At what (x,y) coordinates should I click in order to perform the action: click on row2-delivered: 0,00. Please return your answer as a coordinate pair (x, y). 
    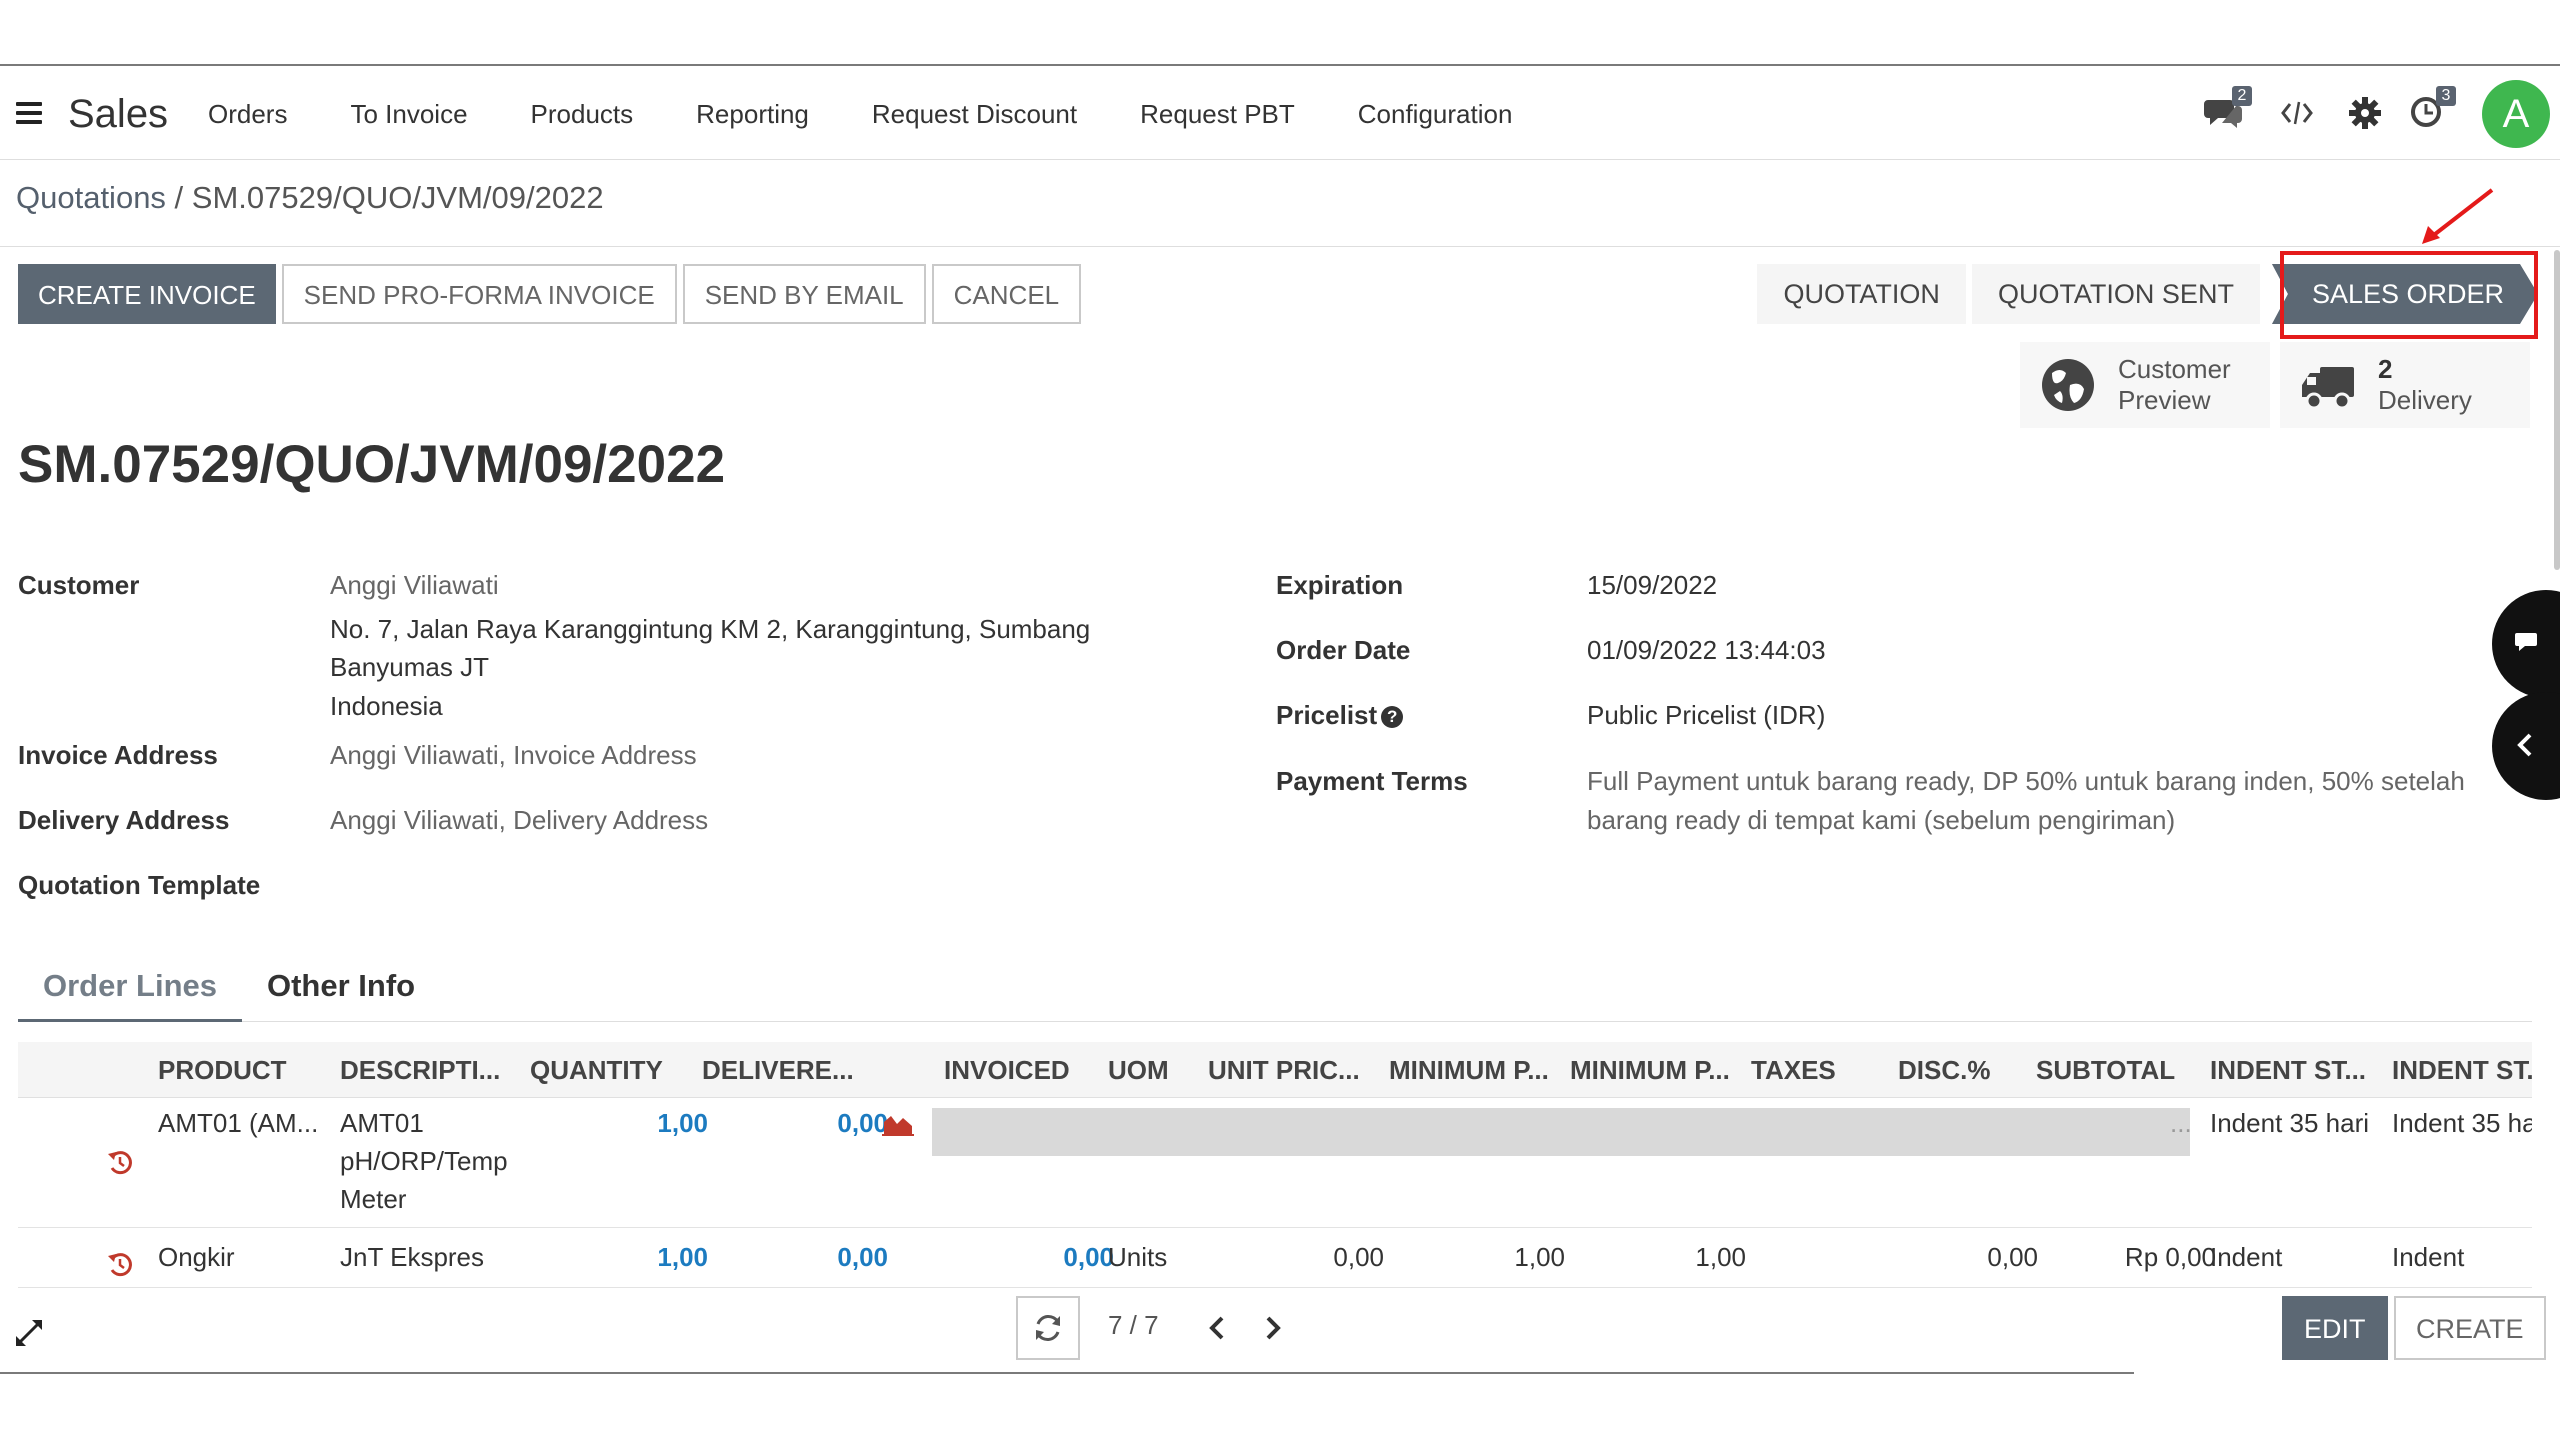
    Looking at the image, I should click on (862, 1257).